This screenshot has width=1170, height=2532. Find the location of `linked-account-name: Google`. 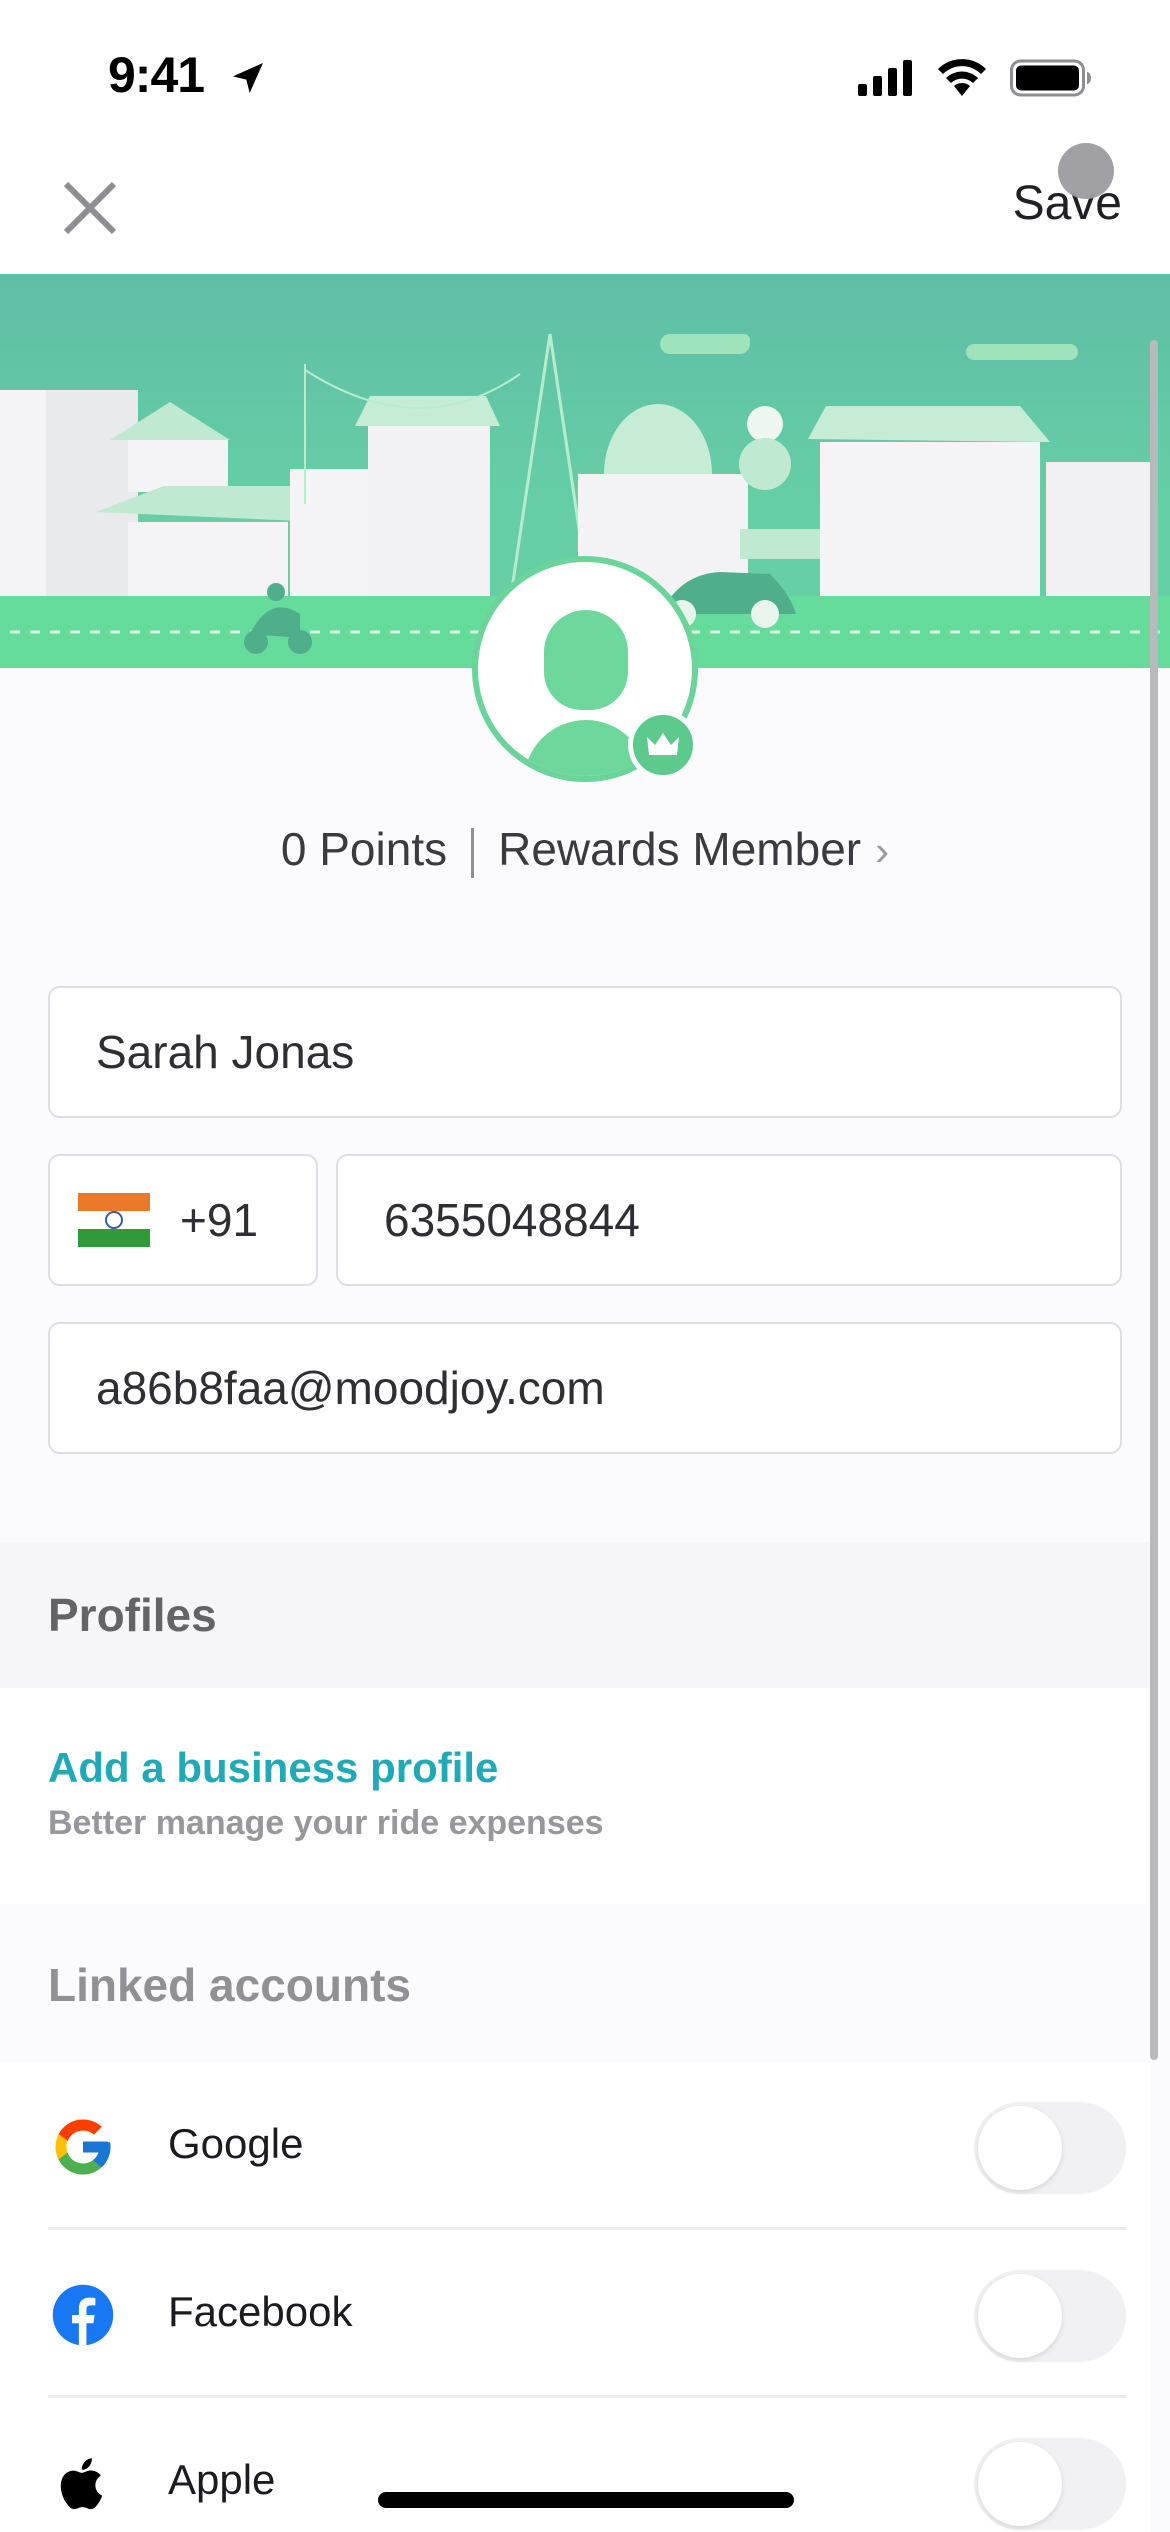

linked-account-name: Google is located at coordinates (236, 2143).